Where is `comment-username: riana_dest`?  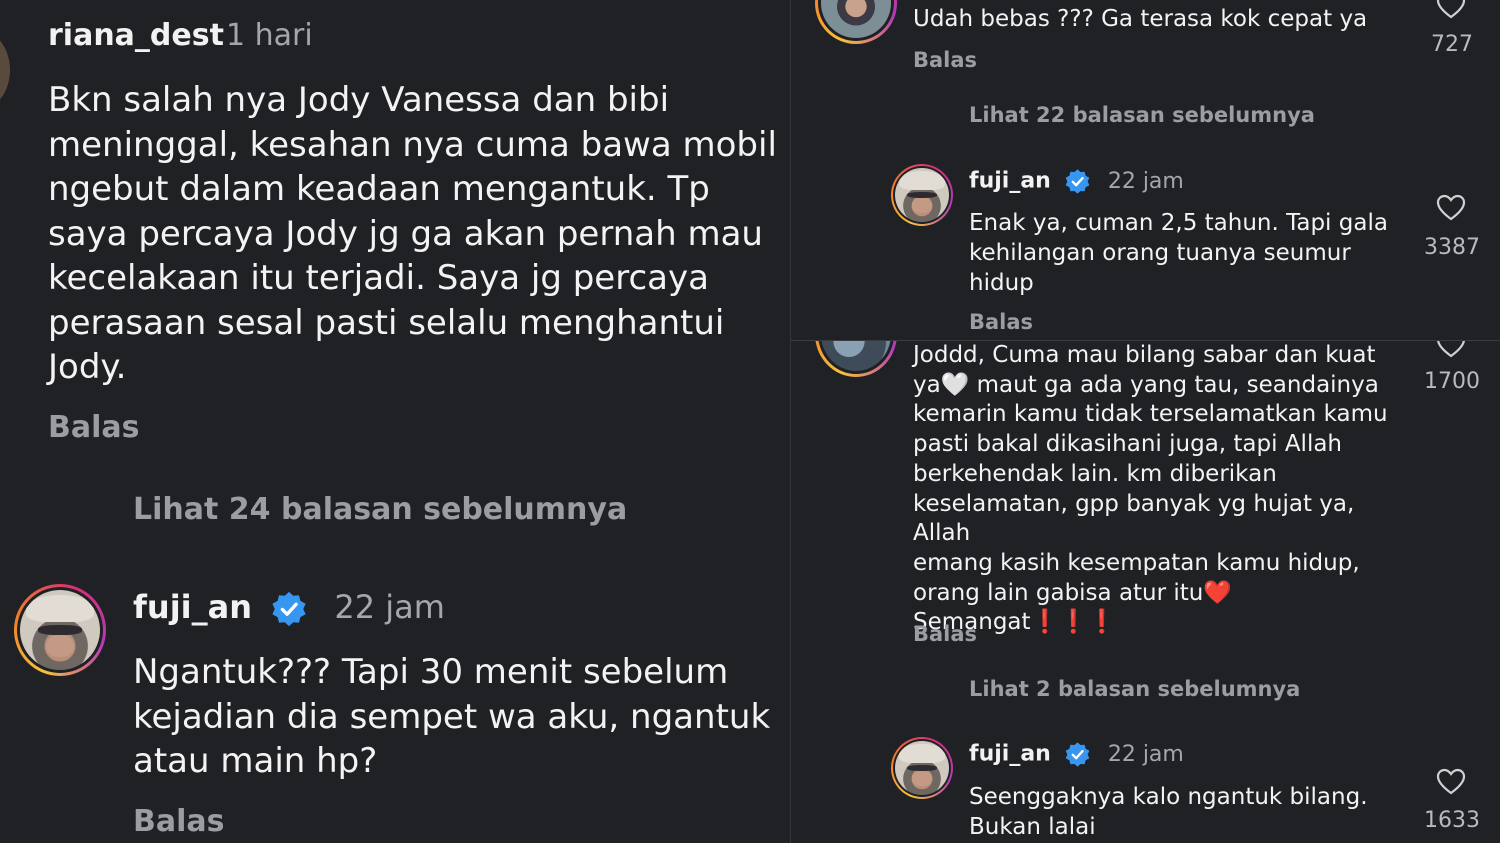 comment-username: riana_dest is located at coordinates (136, 35).